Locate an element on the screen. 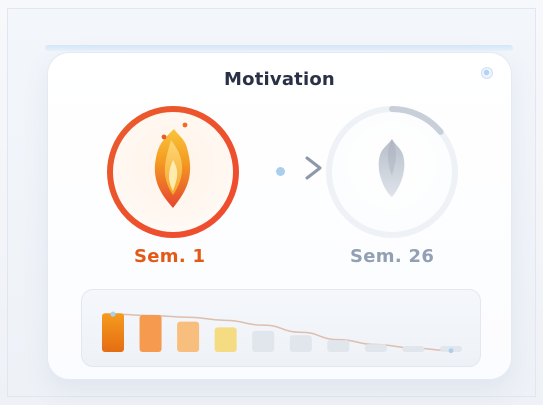 The height and width of the screenshot is (405, 543). motivation-bar-chart is located at coordinates (282, 332).